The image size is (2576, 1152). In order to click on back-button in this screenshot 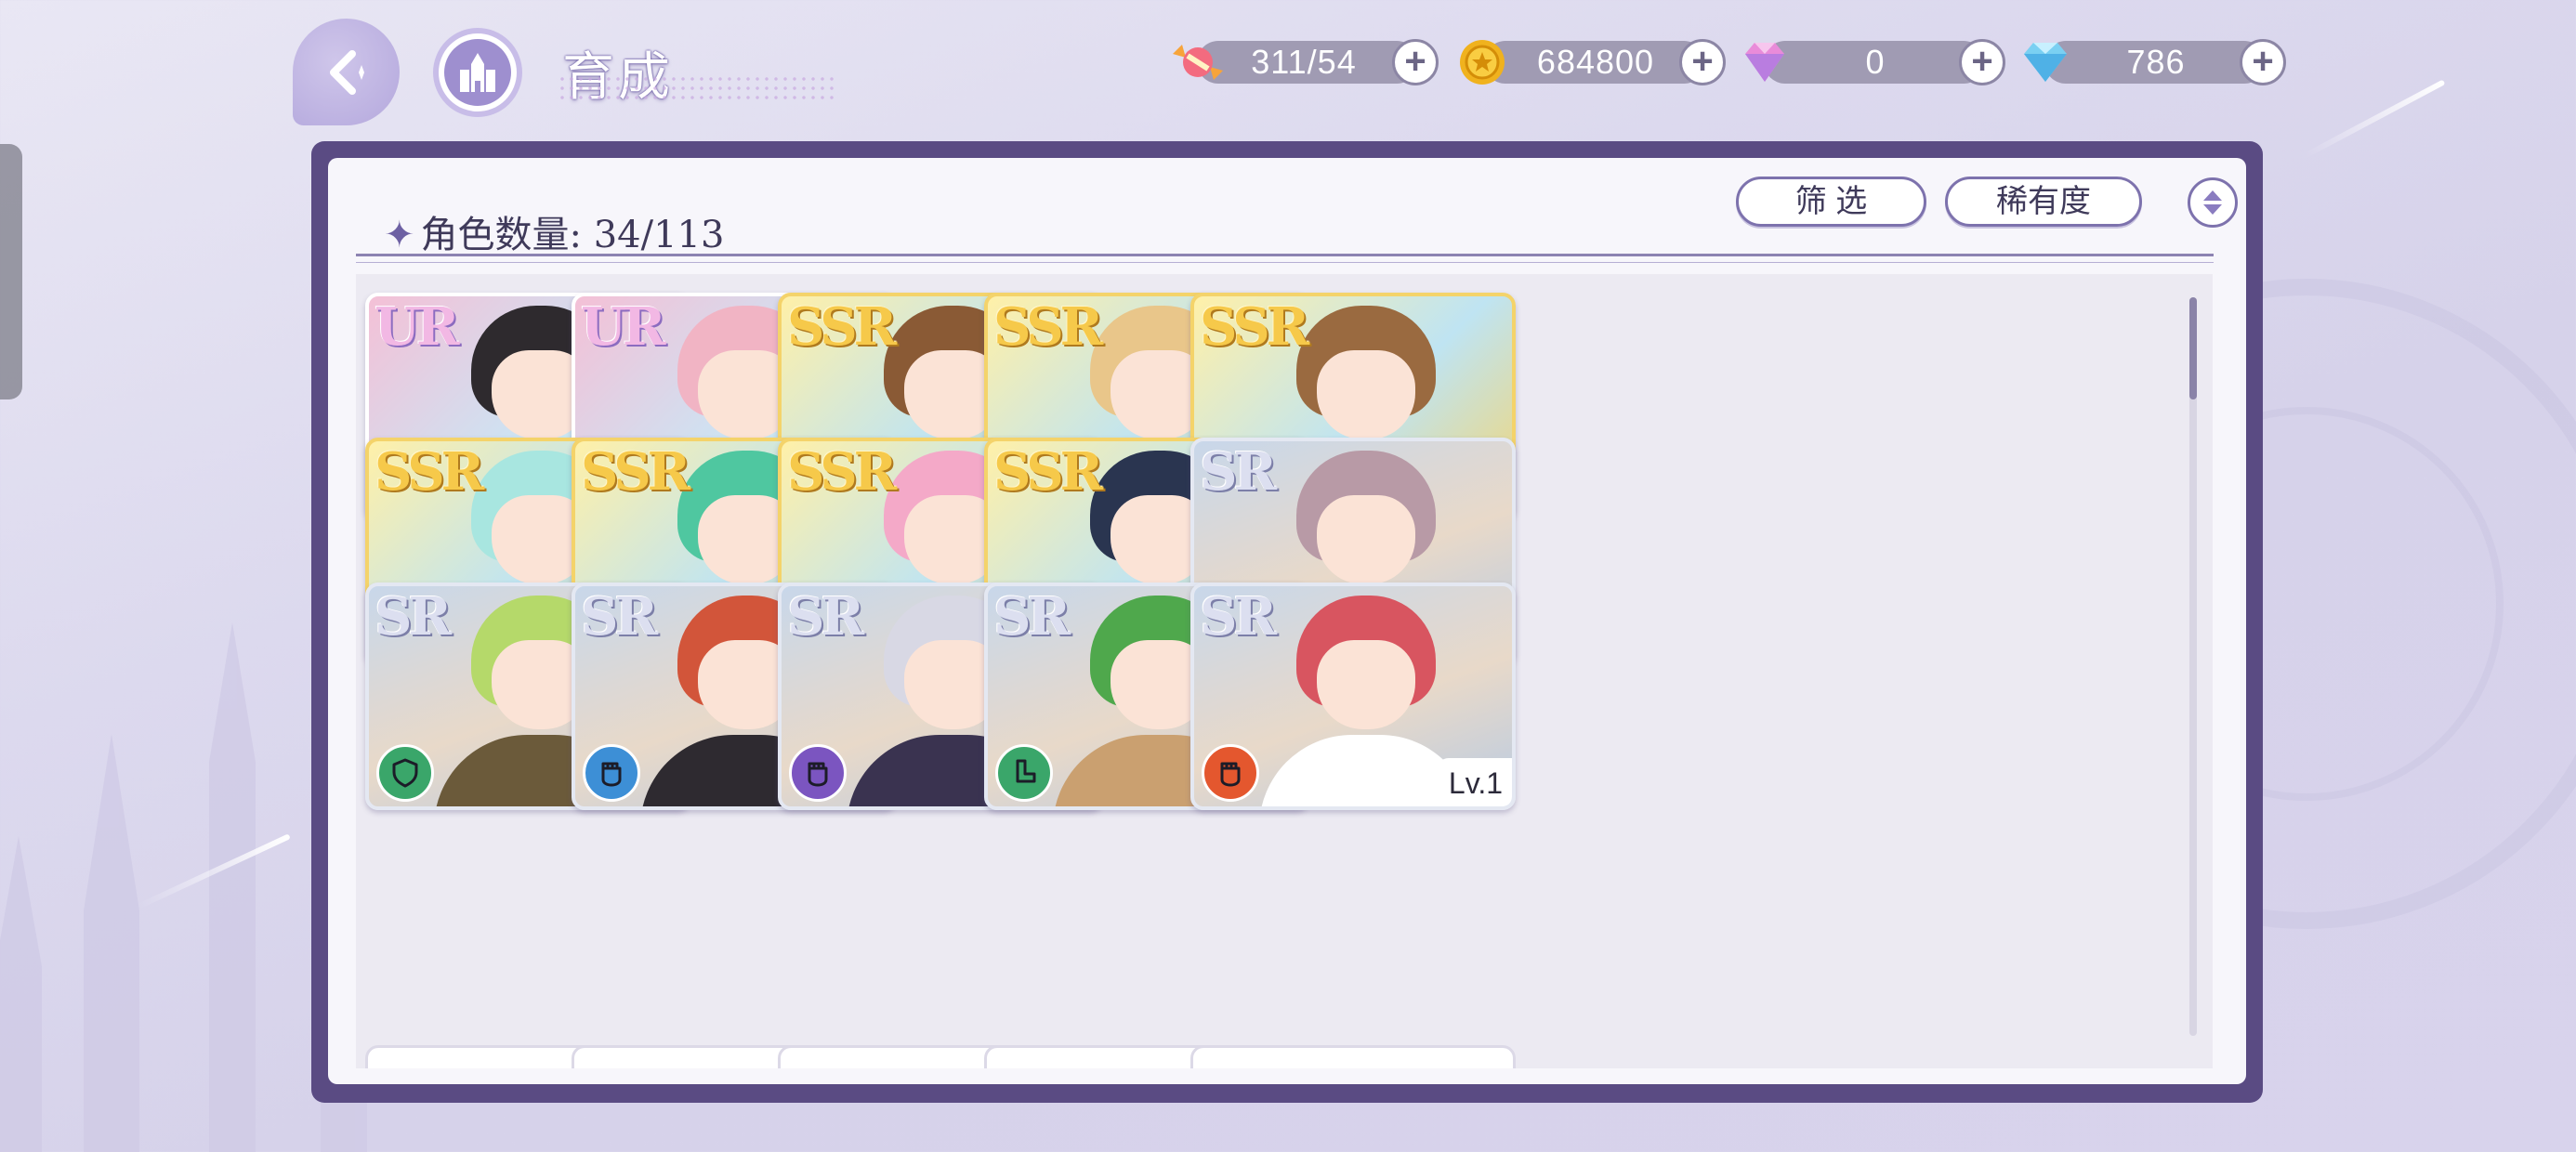, I will do `click(346, 72)`.